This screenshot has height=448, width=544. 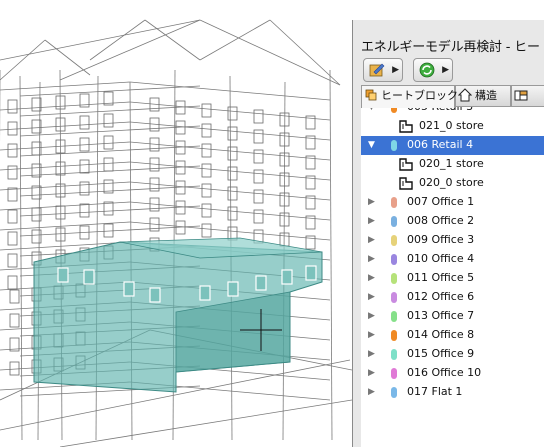 I want to click on tree-item-label: 010 Office 4, so click(x=441, y=258).